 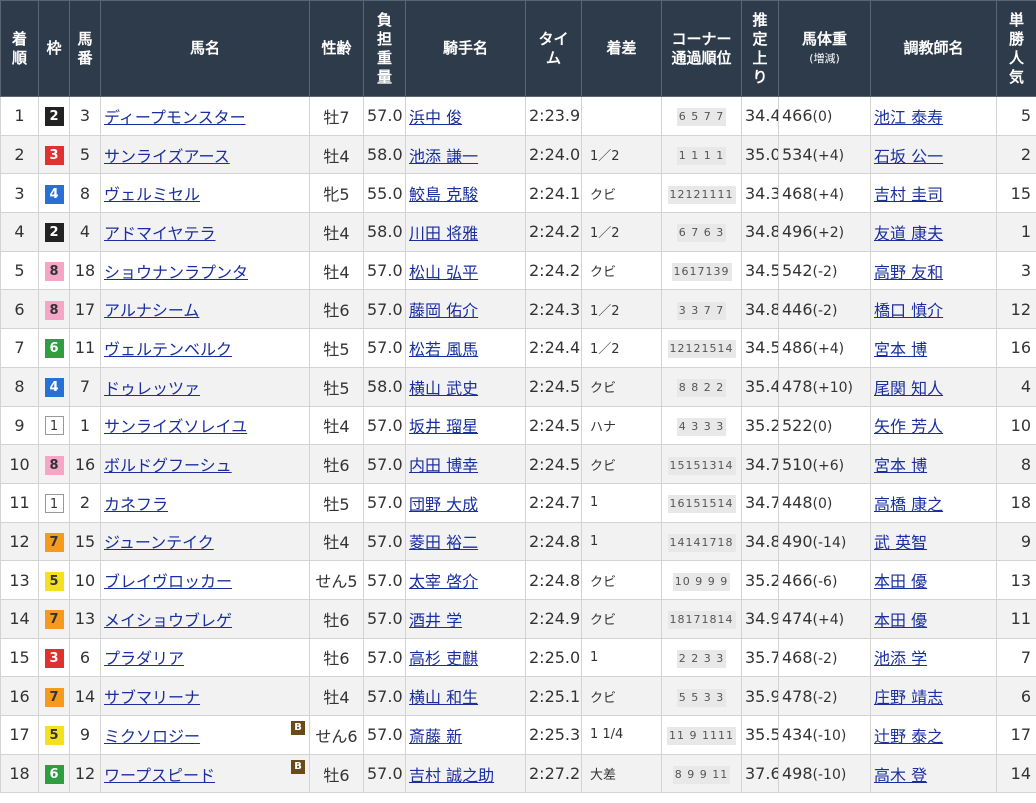 I want to click on header-time: タイム, so click(x=553, y=48).